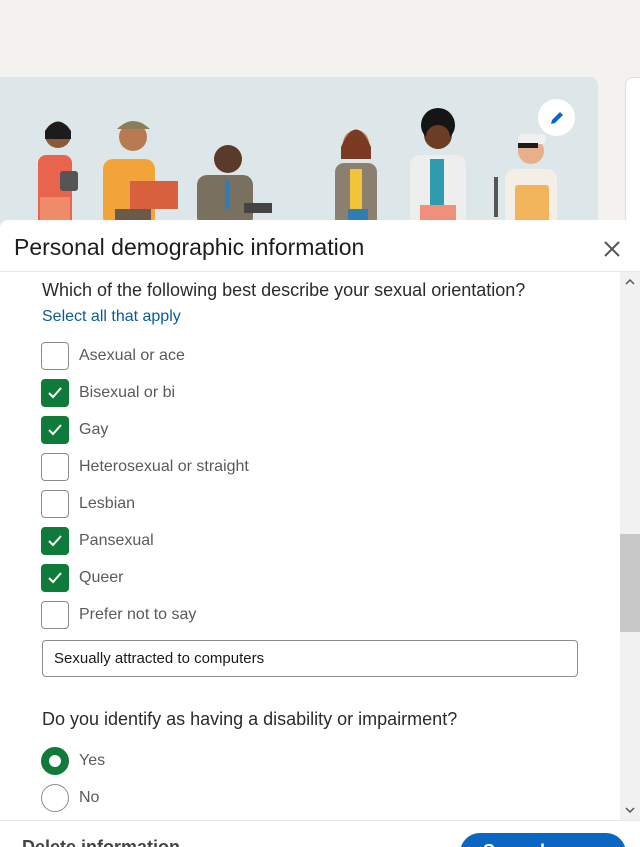 Image resolution: width=640 pixels, height=847 pixels. I want to click on close-button, so click(612, 249).